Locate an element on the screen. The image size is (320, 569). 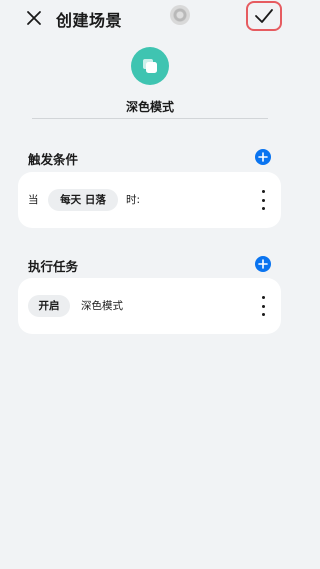
scene-name-field: 深色模式 is located at coordinates (150, 106).